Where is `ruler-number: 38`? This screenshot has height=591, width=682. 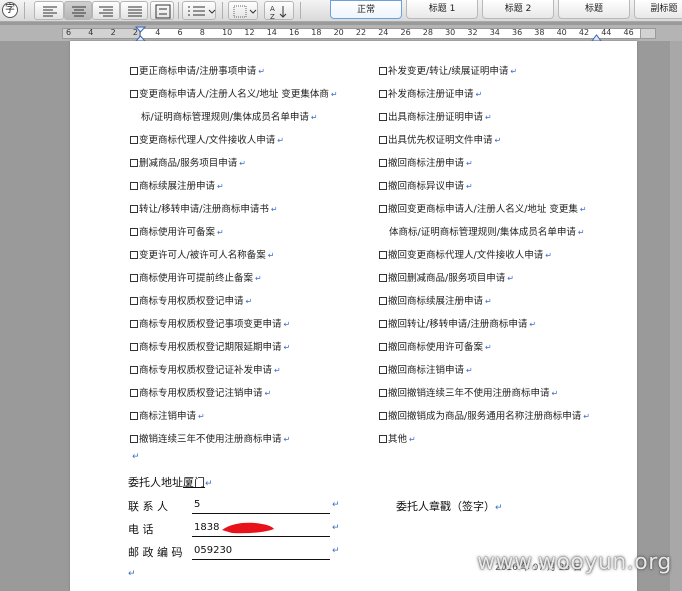
ruler-number: 38 is located at coordinates (539, 32).